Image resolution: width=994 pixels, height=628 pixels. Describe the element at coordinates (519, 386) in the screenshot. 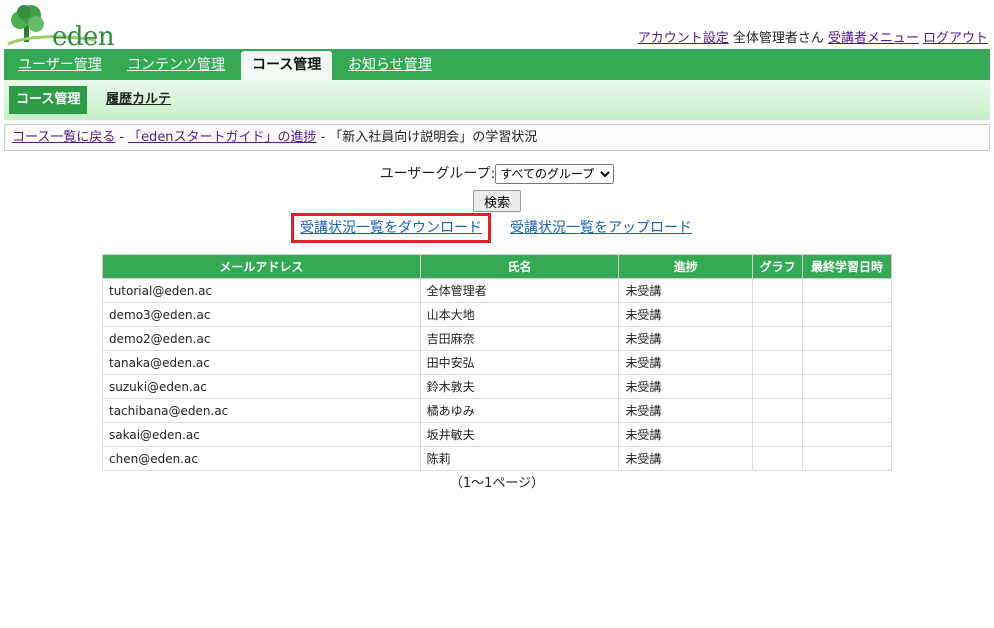

I see `cell-name: 鈴木敦夫` at that location.